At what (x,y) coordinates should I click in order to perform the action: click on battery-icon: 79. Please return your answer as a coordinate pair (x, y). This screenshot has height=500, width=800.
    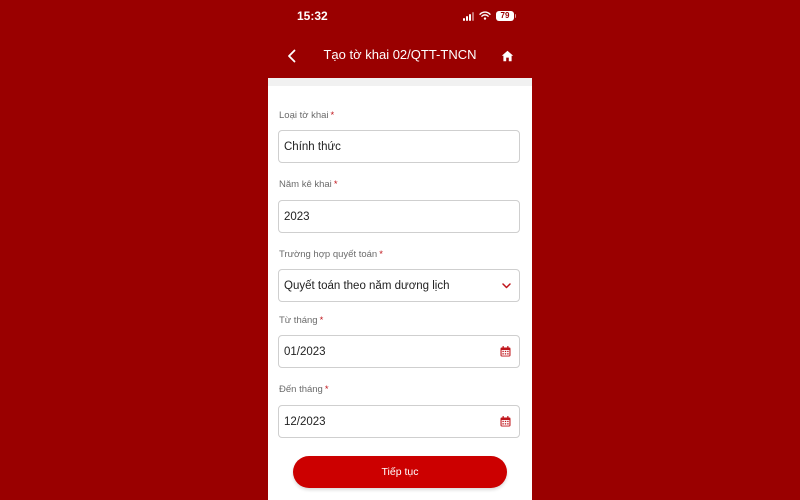
    Looking at the image, I should click on (506, 16).